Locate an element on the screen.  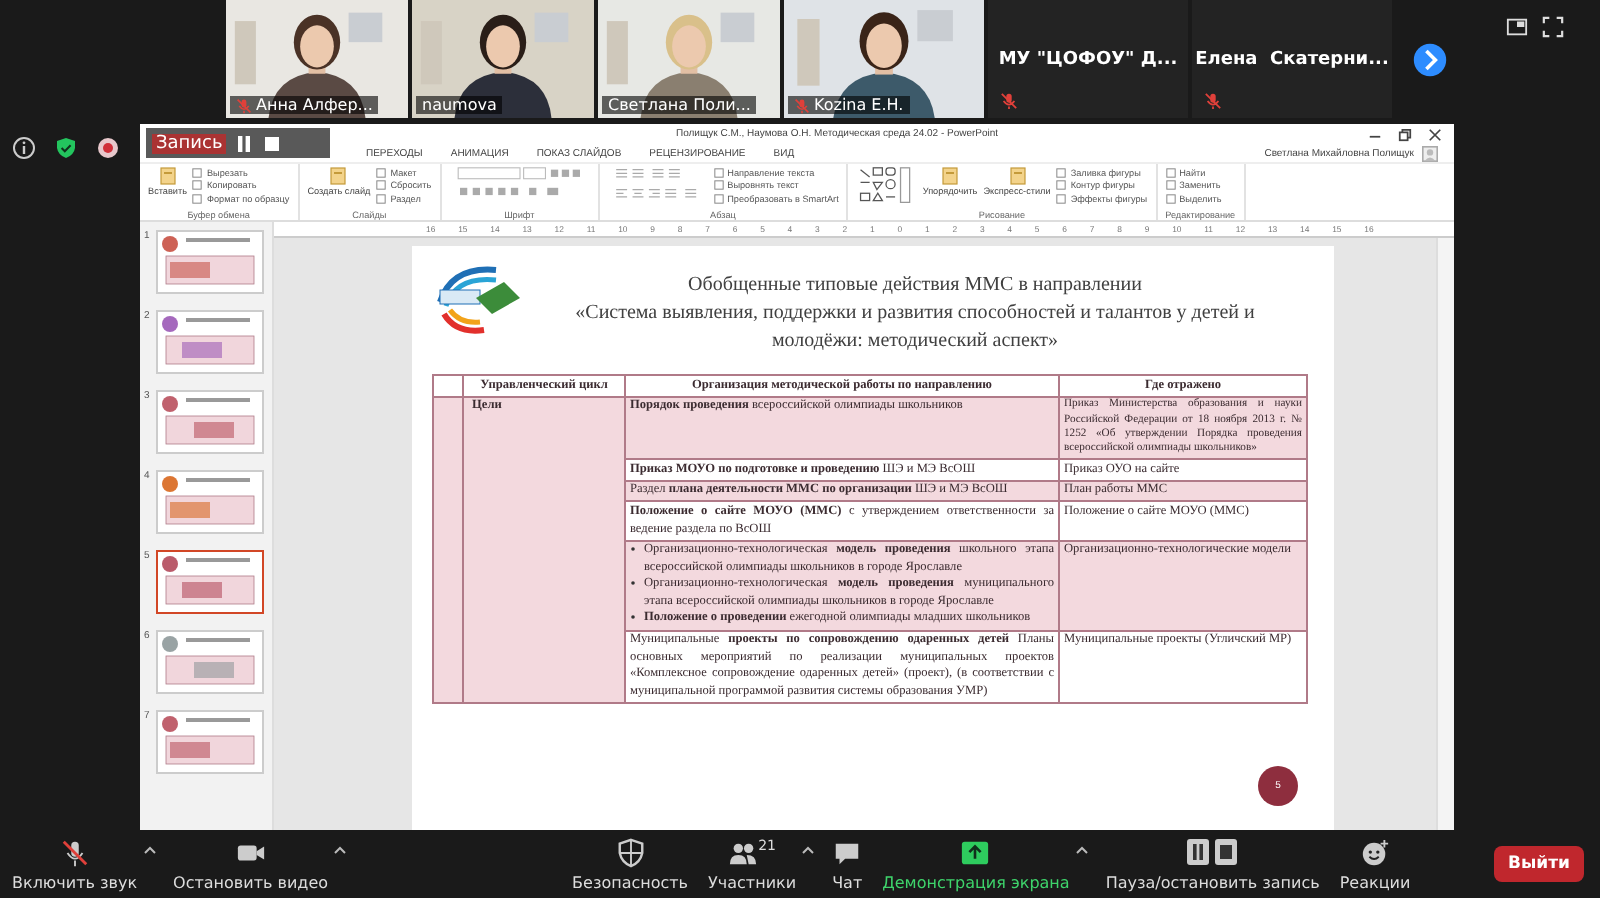
pause-icon is located at coordinates (244, 143).